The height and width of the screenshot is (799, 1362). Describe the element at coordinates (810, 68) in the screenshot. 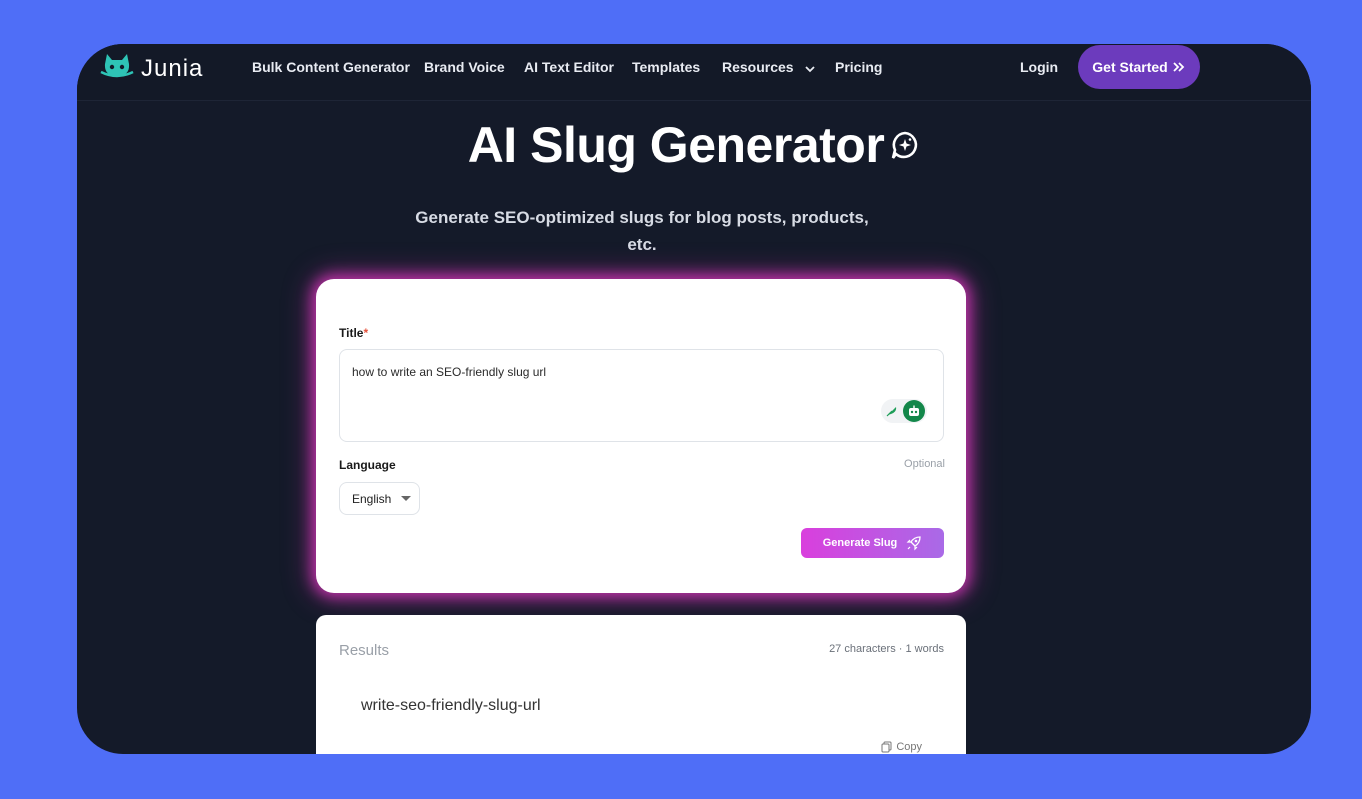

I see `chevron-down-icon` at that location.